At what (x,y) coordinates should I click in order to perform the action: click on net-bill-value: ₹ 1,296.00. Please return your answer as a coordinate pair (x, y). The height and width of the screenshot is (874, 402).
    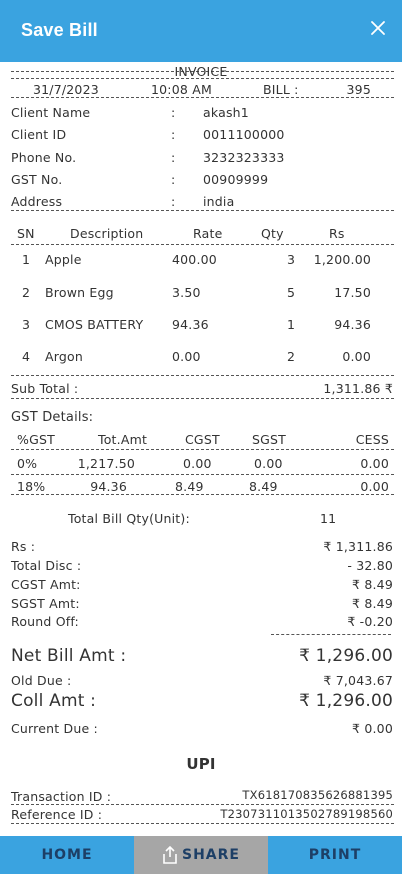
    Looking at the image, I should click on (346, 656).